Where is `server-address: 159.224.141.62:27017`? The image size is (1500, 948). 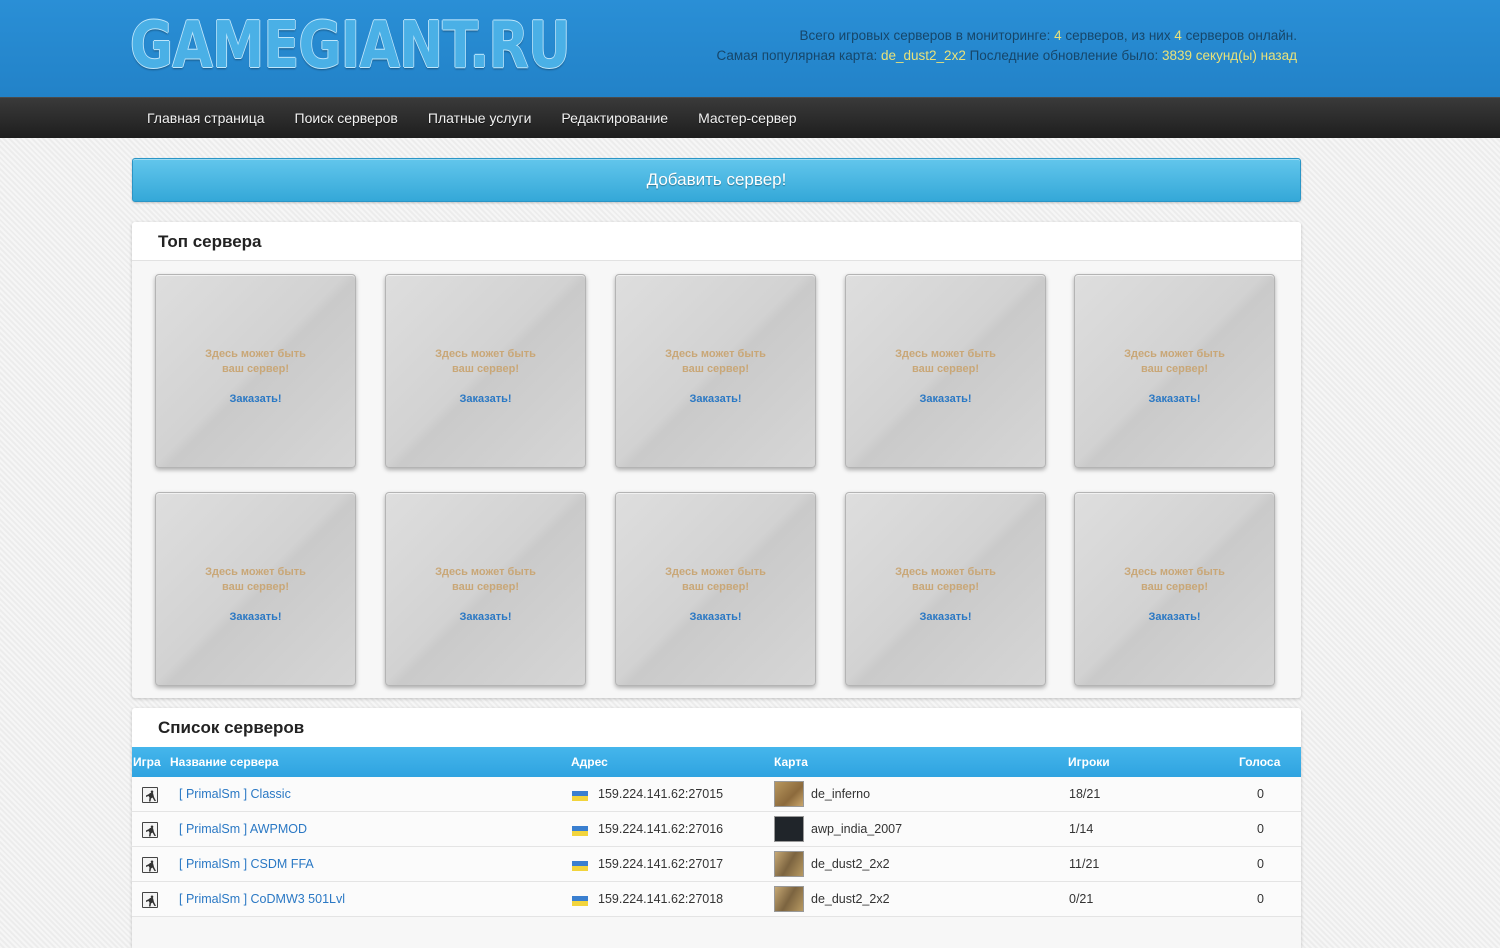
server-address: 159.224.141.62:27017 is located at coordinates (660, 864).